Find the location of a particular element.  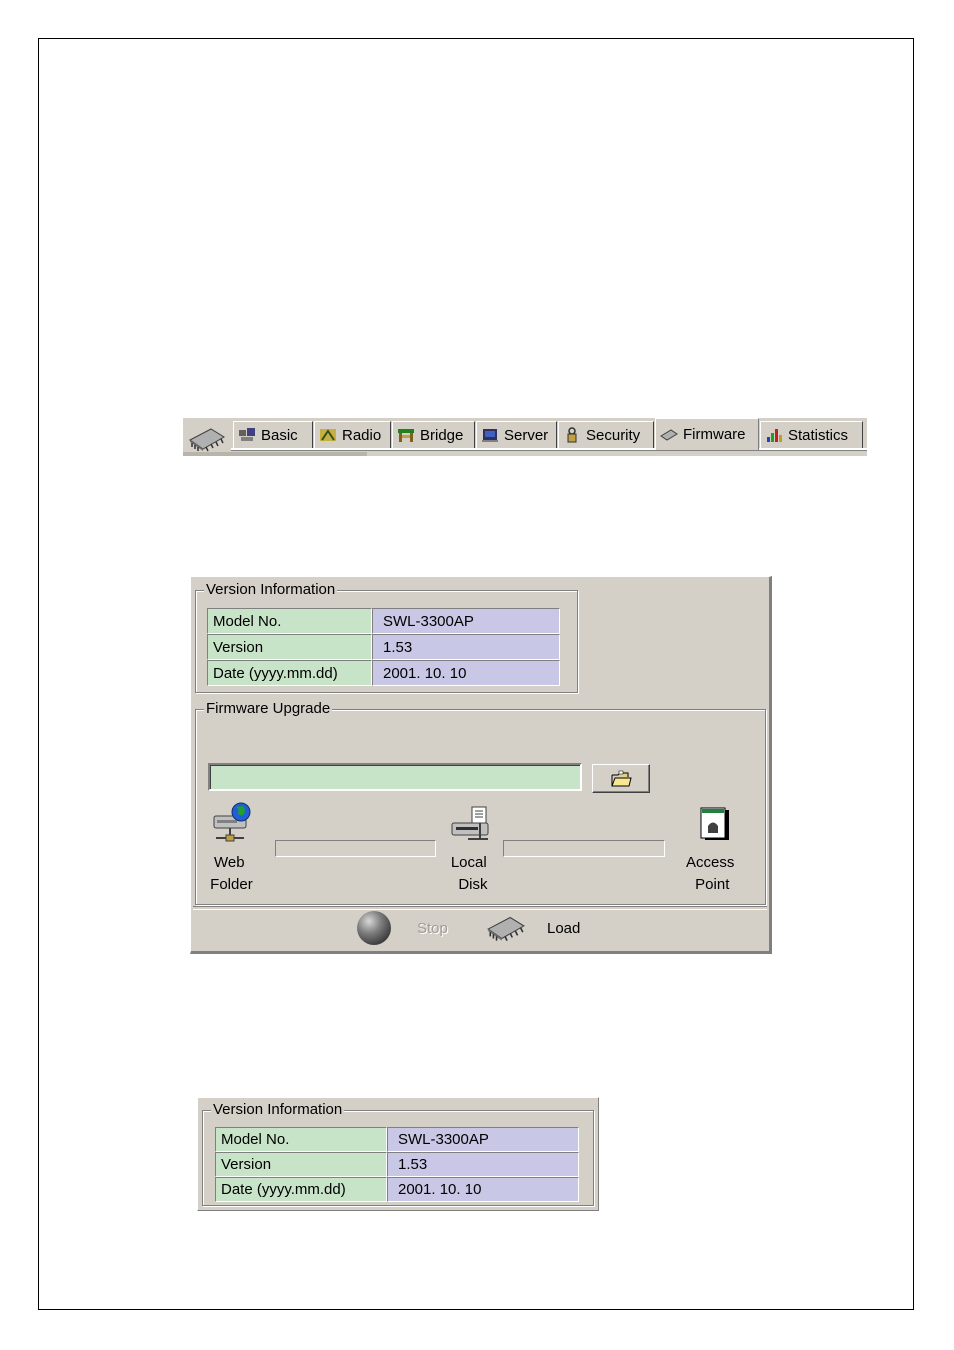

server-icon is located at coordinates (490, 435).